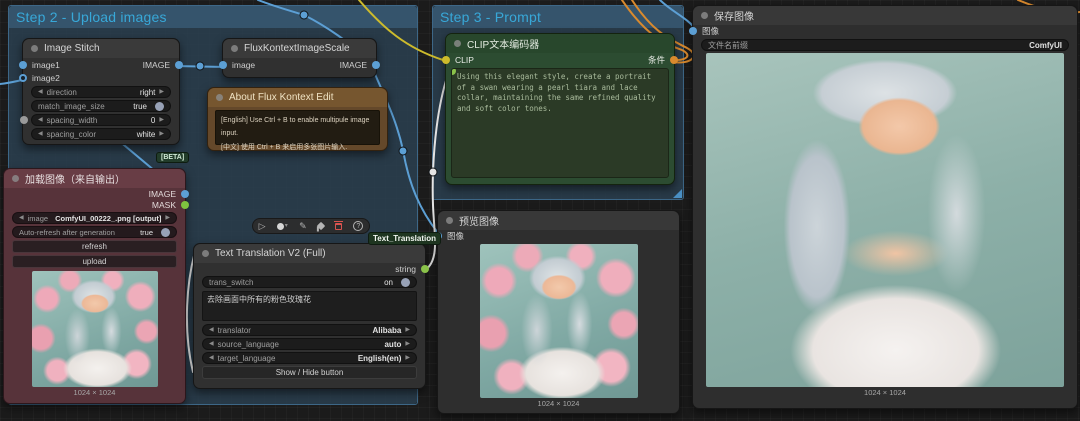 The image size is (1080, 421). I want to click on widget-match-image-size: match_image_size true, so click(101, 106).